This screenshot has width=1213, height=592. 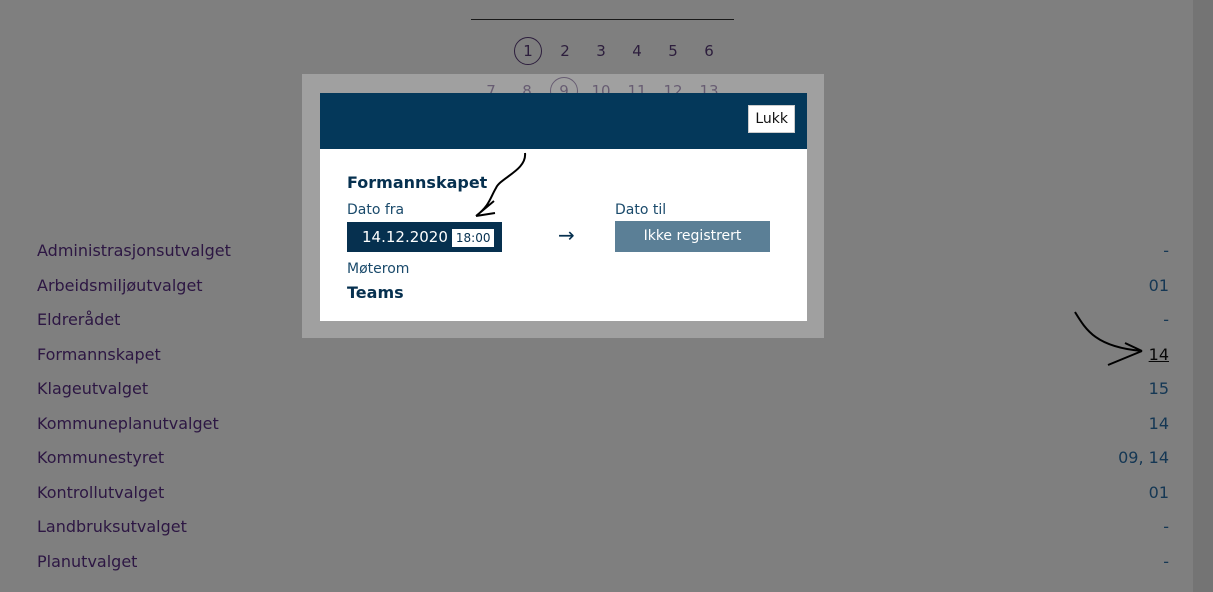 I want to click on close-button: Lukk, so click(x=771, y=119).